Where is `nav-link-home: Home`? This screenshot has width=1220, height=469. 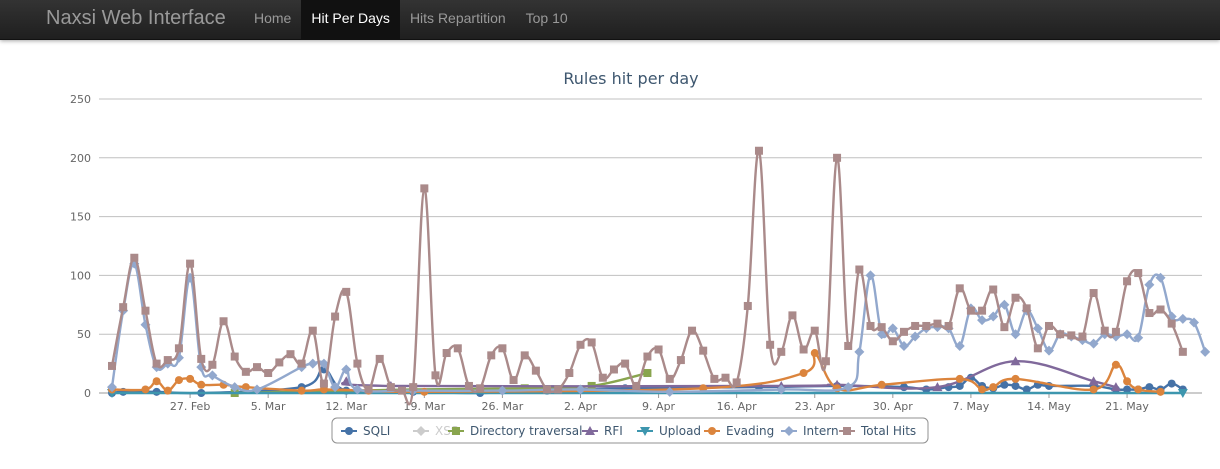 nav-link-home: Home is located at coordinates (272, 19).